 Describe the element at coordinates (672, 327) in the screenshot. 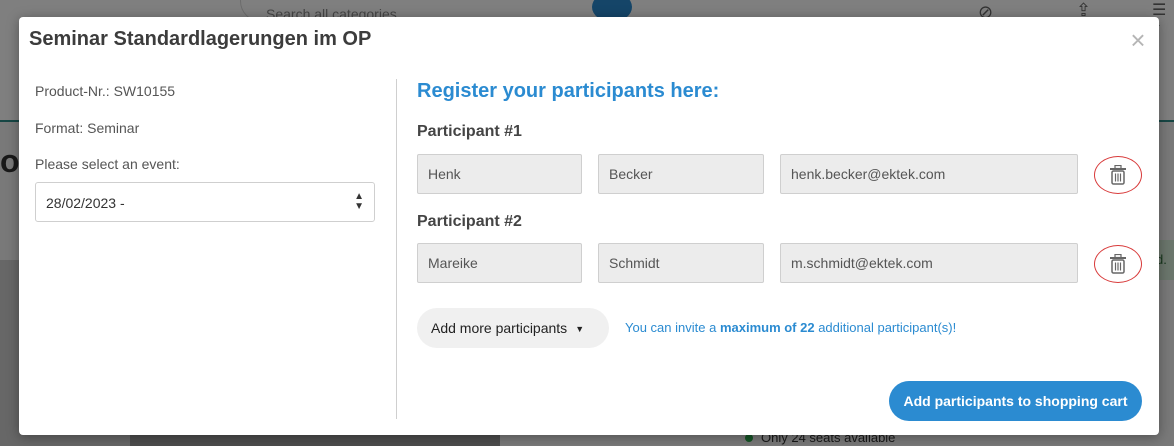

I see `invite-prefix: You can invite a` at that location.